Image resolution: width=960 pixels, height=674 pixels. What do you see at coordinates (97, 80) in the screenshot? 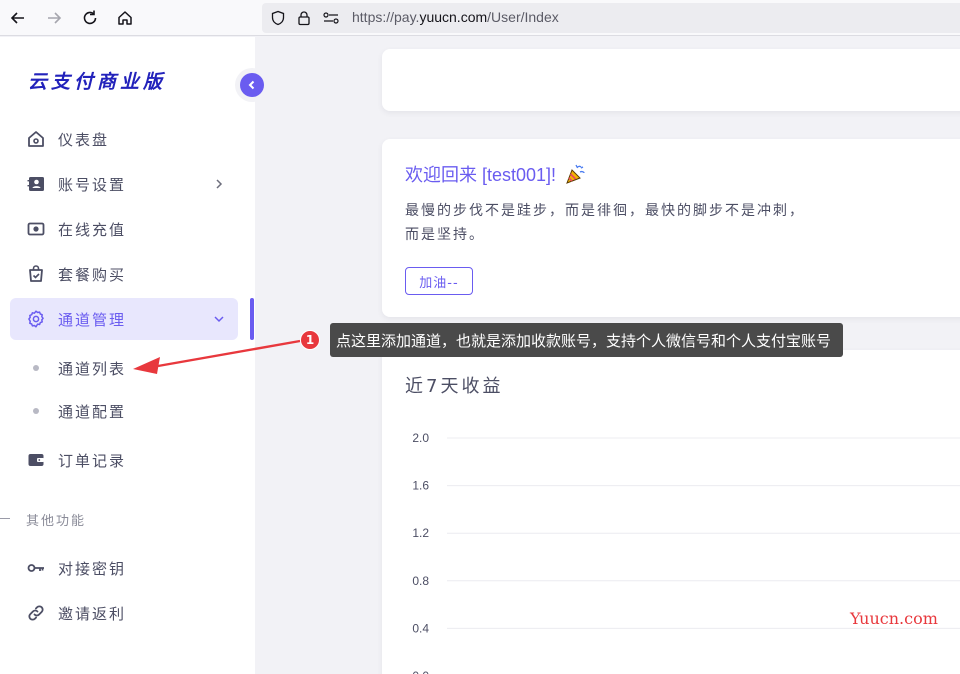
I see `app-logo: 云支付商业版` at bounding box center [97, 80].